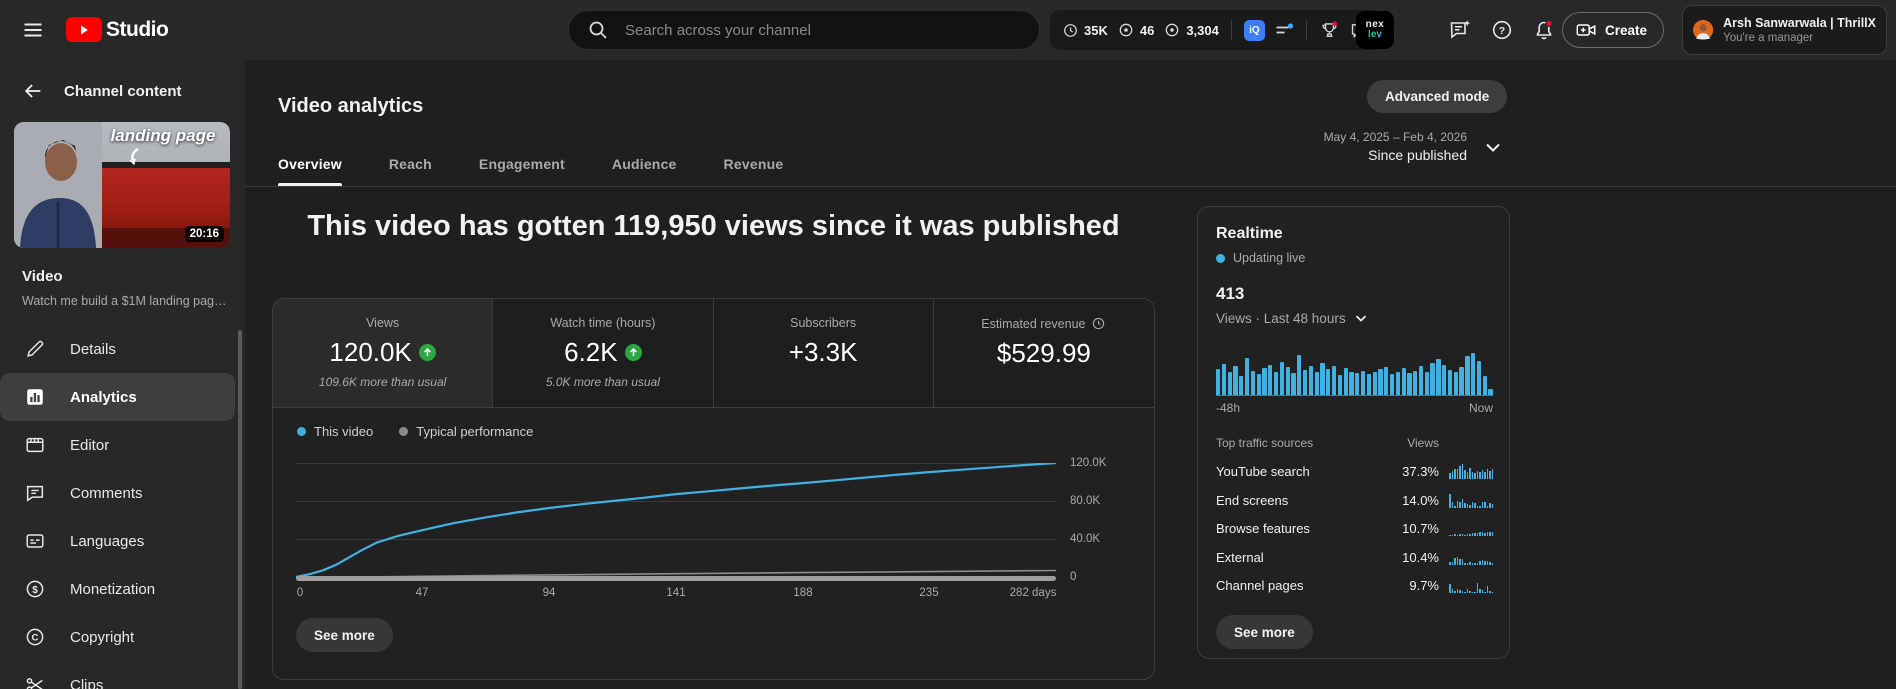  I want to click on channel-search, so click(804, 30).